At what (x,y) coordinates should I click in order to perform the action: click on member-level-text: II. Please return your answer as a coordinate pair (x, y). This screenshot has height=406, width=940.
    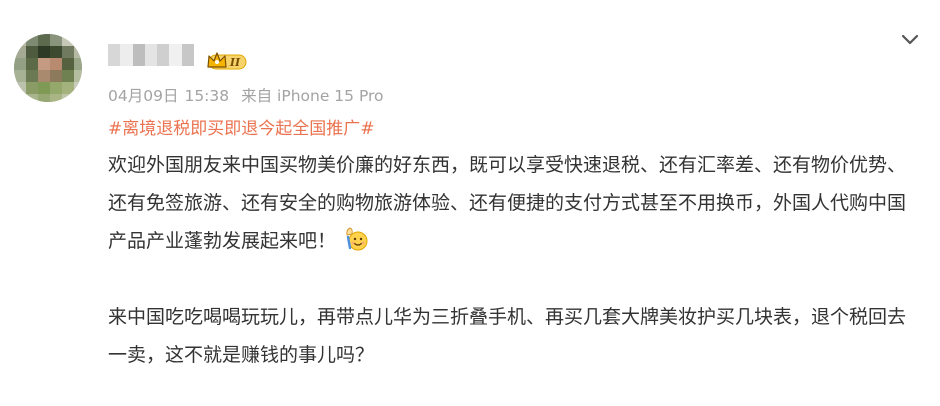
    Looking at the image, I should click on (235, 62).